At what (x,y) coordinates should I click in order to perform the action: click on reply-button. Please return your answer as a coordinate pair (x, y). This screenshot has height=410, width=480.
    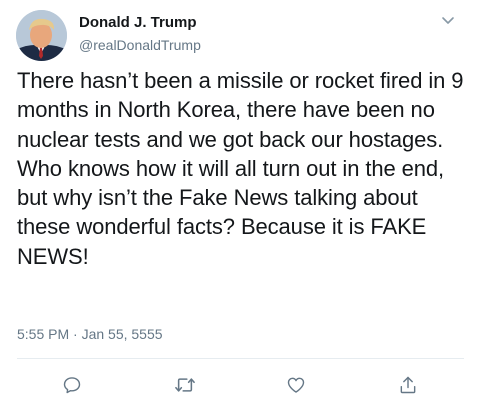
    Looking at the image, I should click on (72, 385).